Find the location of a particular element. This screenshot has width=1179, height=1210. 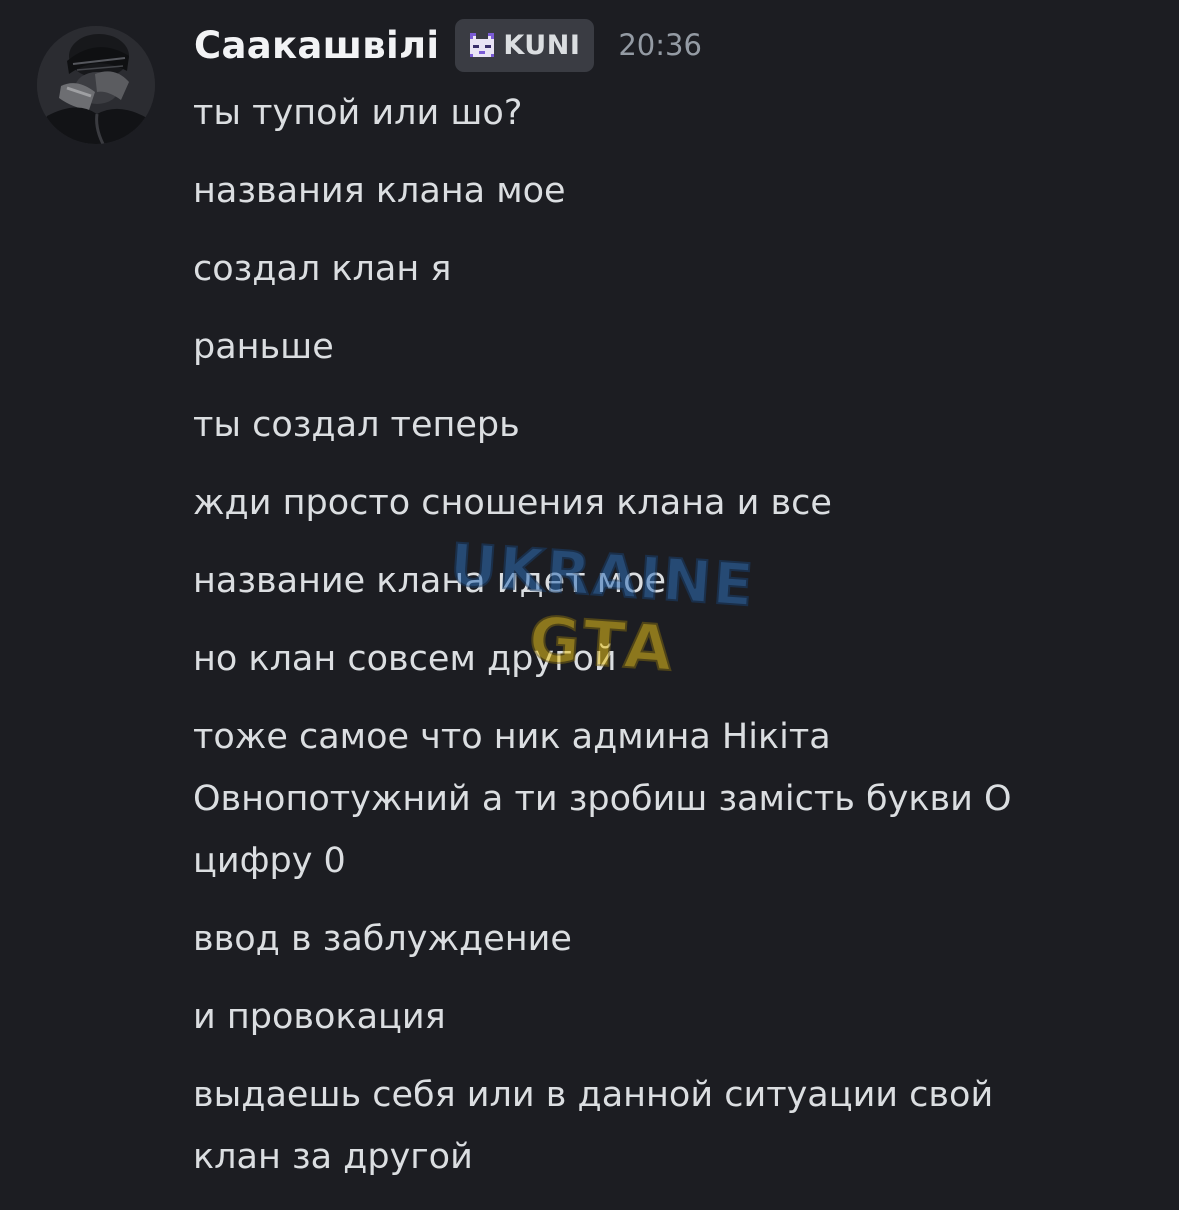

username: Саакашвілі is located at coordinates (316, 45).